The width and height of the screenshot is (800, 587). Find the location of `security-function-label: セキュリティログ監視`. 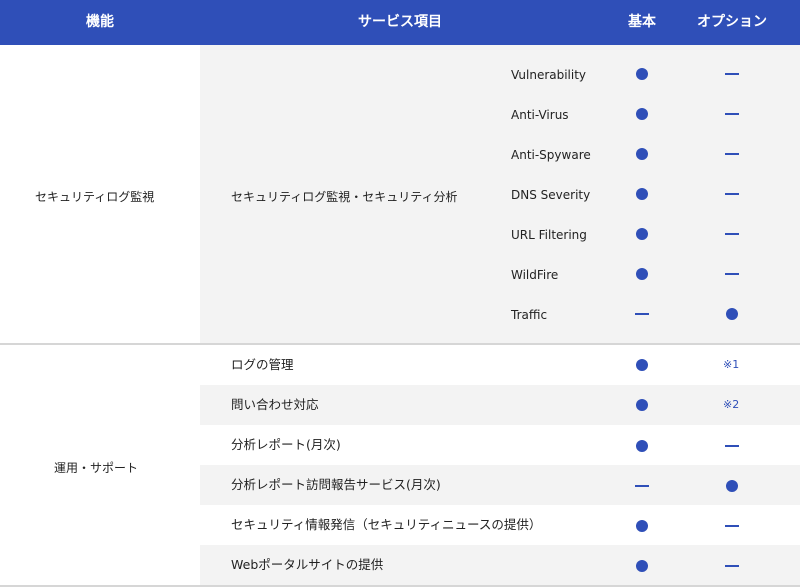

security-function-label: セキュリティログ監視 is located at coordinates (95, 197).